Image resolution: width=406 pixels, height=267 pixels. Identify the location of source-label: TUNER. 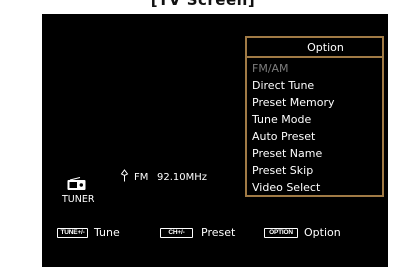
(78, 199).